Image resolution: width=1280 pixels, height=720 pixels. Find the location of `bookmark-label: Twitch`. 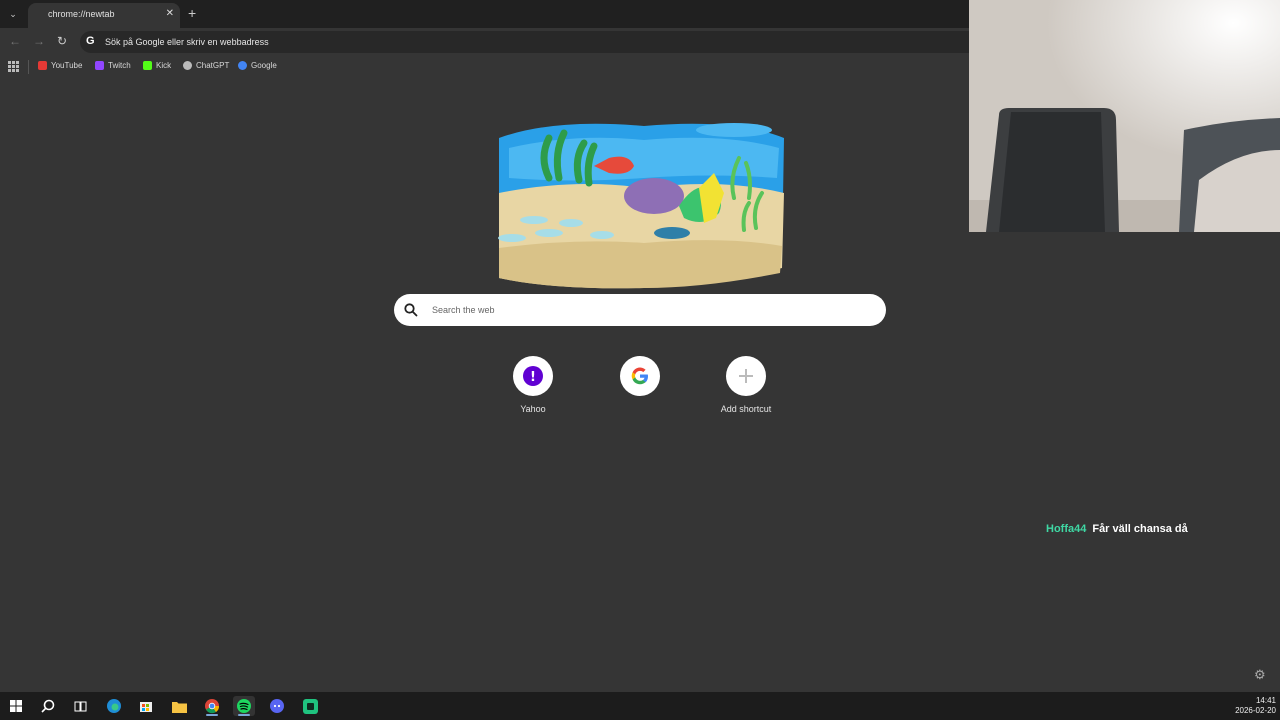

bookmark-label: Twitch is located at coordinates (119, 65).